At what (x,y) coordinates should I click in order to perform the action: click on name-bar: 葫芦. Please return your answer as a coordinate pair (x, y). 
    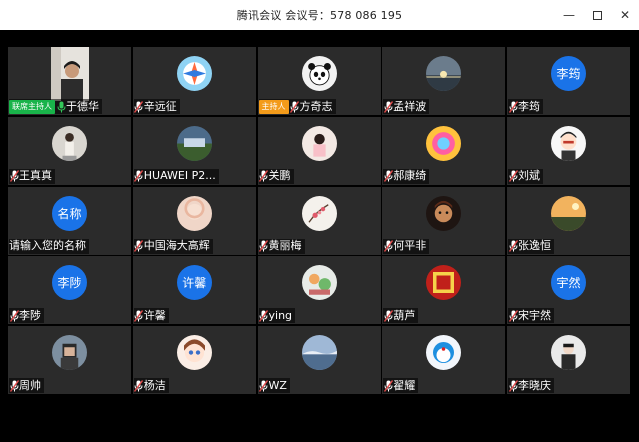
    Looking at the image, I should click on (401, 316).